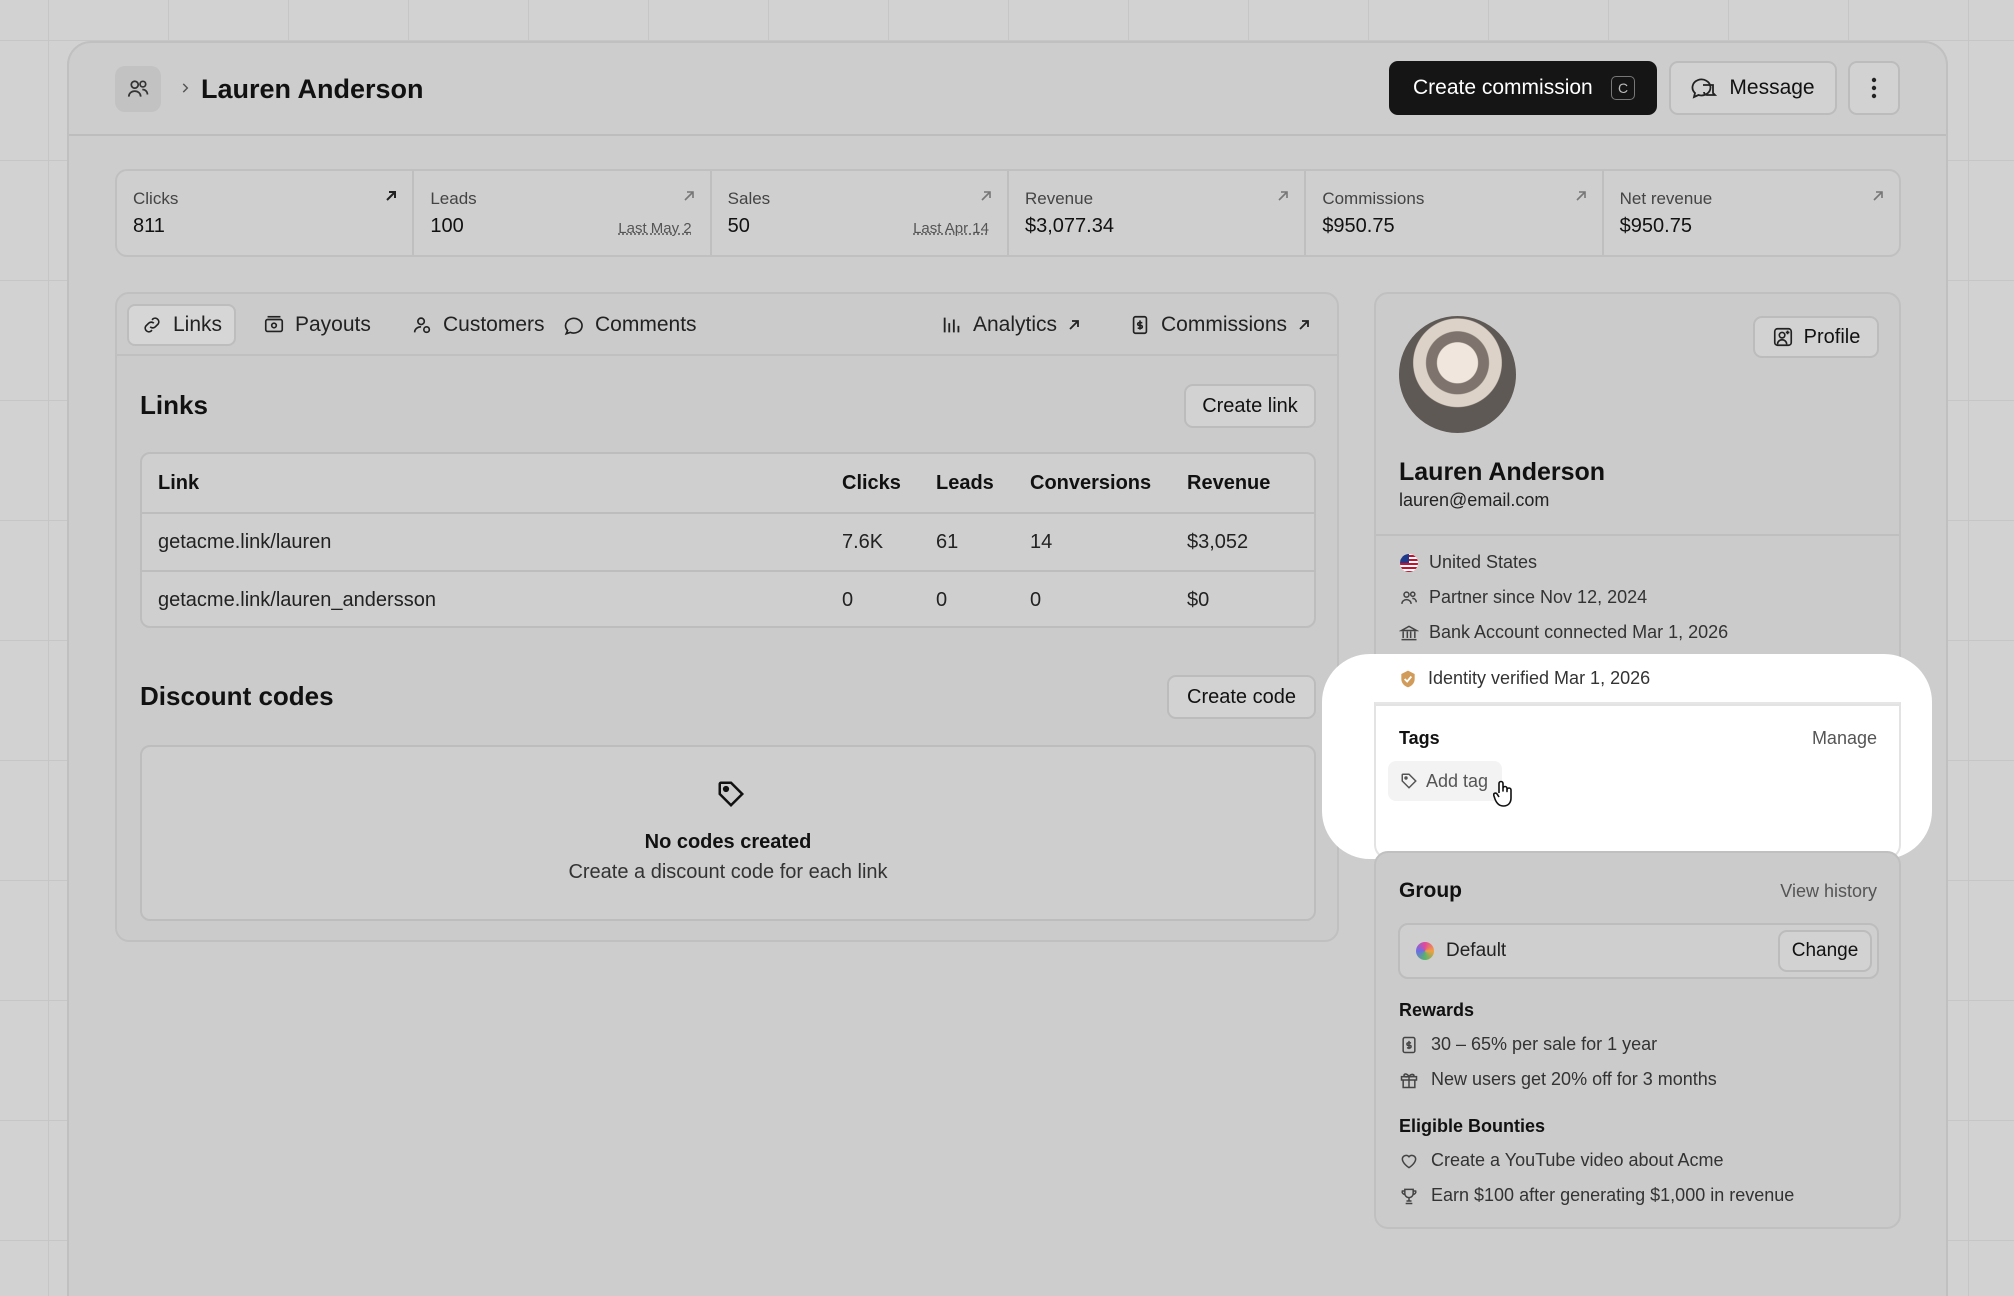  Describe the element at coordinates (1041, 541) in the screenshot. I see `conversions-cell: 14` at that location.